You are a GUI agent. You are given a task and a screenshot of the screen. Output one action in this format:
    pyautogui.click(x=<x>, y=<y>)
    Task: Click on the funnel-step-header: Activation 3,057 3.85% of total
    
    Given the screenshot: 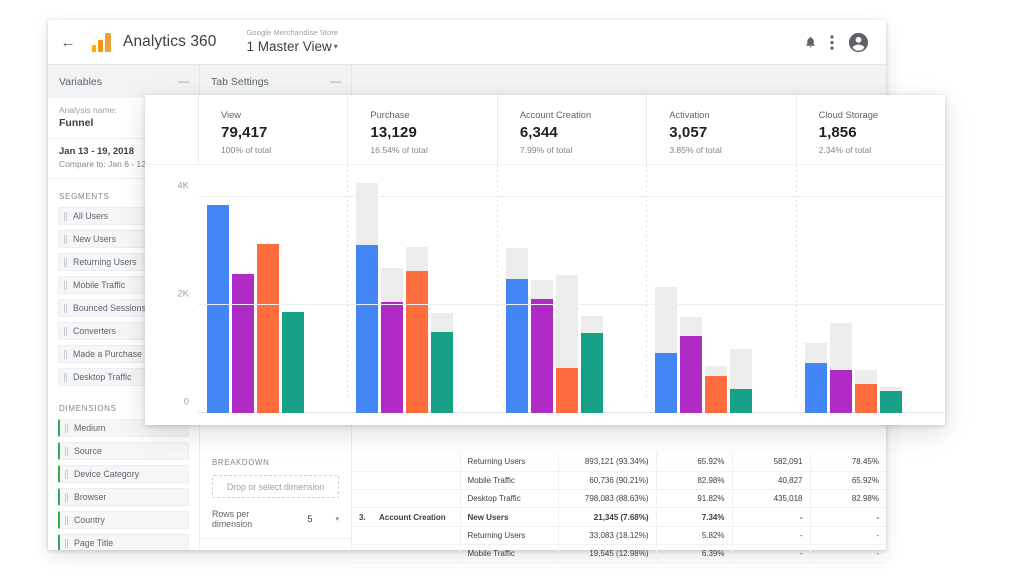 What is the action you would take?
    pyautogui.click(x=721, y=130)
    